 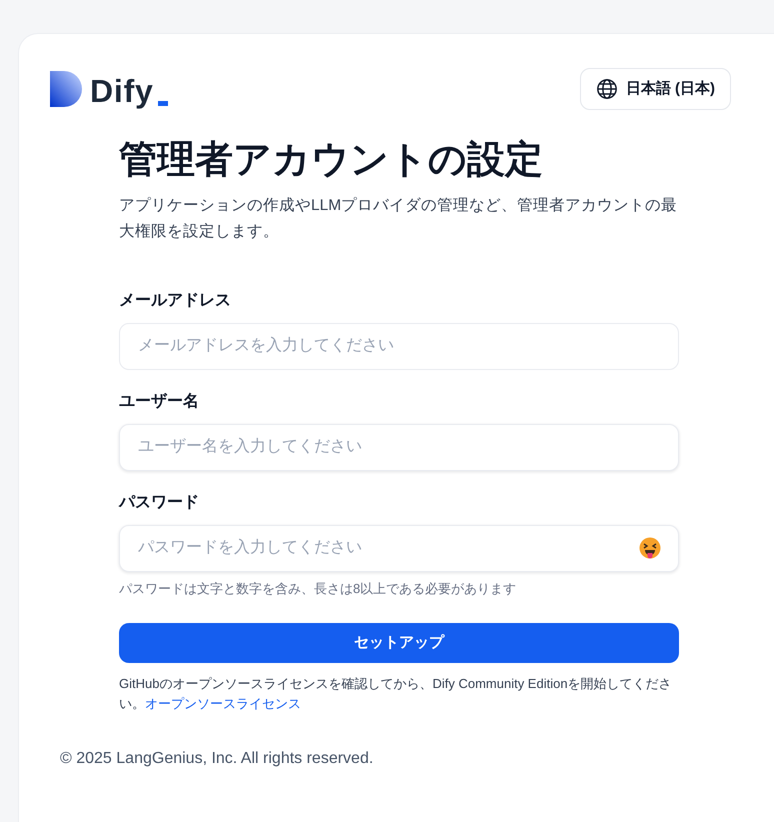 What do you see at coordinates (399, 548) in the screenshot?
I see `input-field: パスワードを入力してください` at bounding box center [399, 548].